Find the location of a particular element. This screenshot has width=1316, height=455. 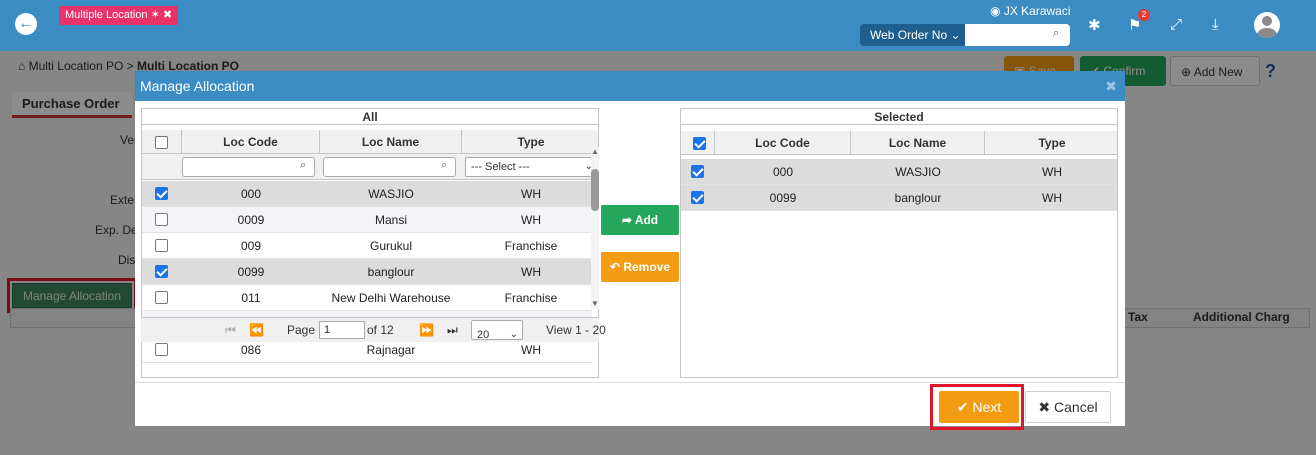

panel-title: All is located at coordinates (370, 117).